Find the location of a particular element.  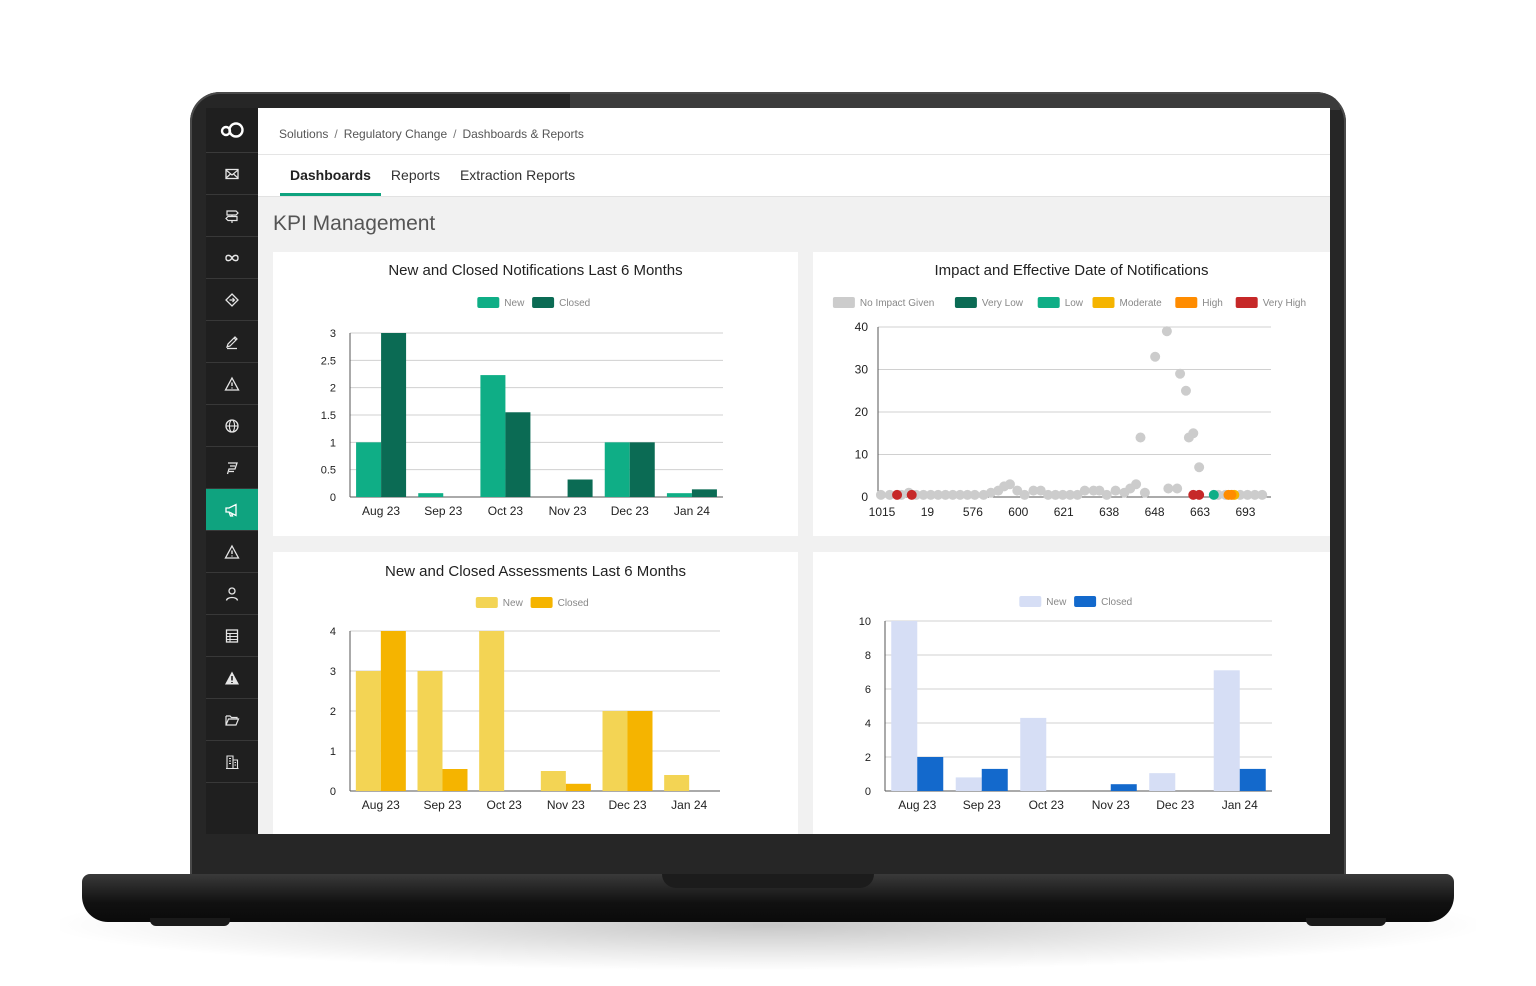

laptop-notch is located at coordinates (768, 881).